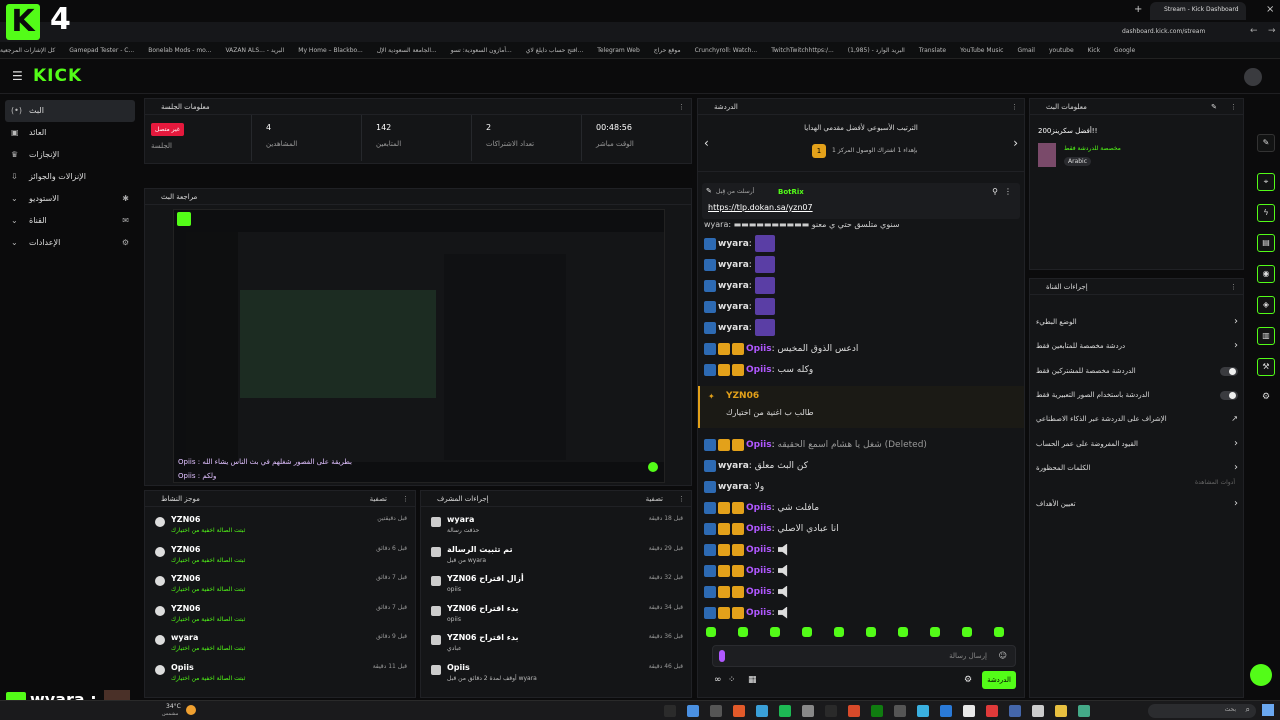 The width and height of the screenshot is (1280, 720). What do you see at coordinates (876, 50) in the screenshot?
I see `bookmark-item: البريد الوارد - (1,985)` at bounding box center [876, 50].